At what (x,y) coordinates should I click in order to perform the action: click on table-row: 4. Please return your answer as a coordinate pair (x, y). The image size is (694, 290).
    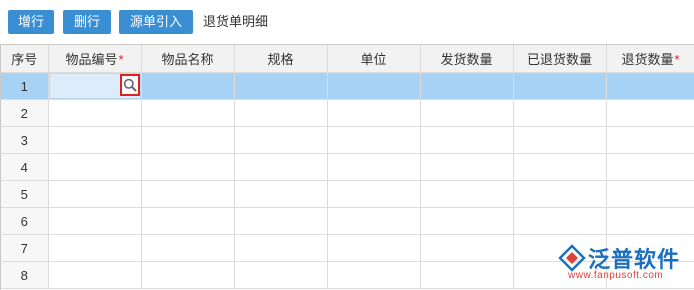
    Looking at the image, I should click on (347, 167).